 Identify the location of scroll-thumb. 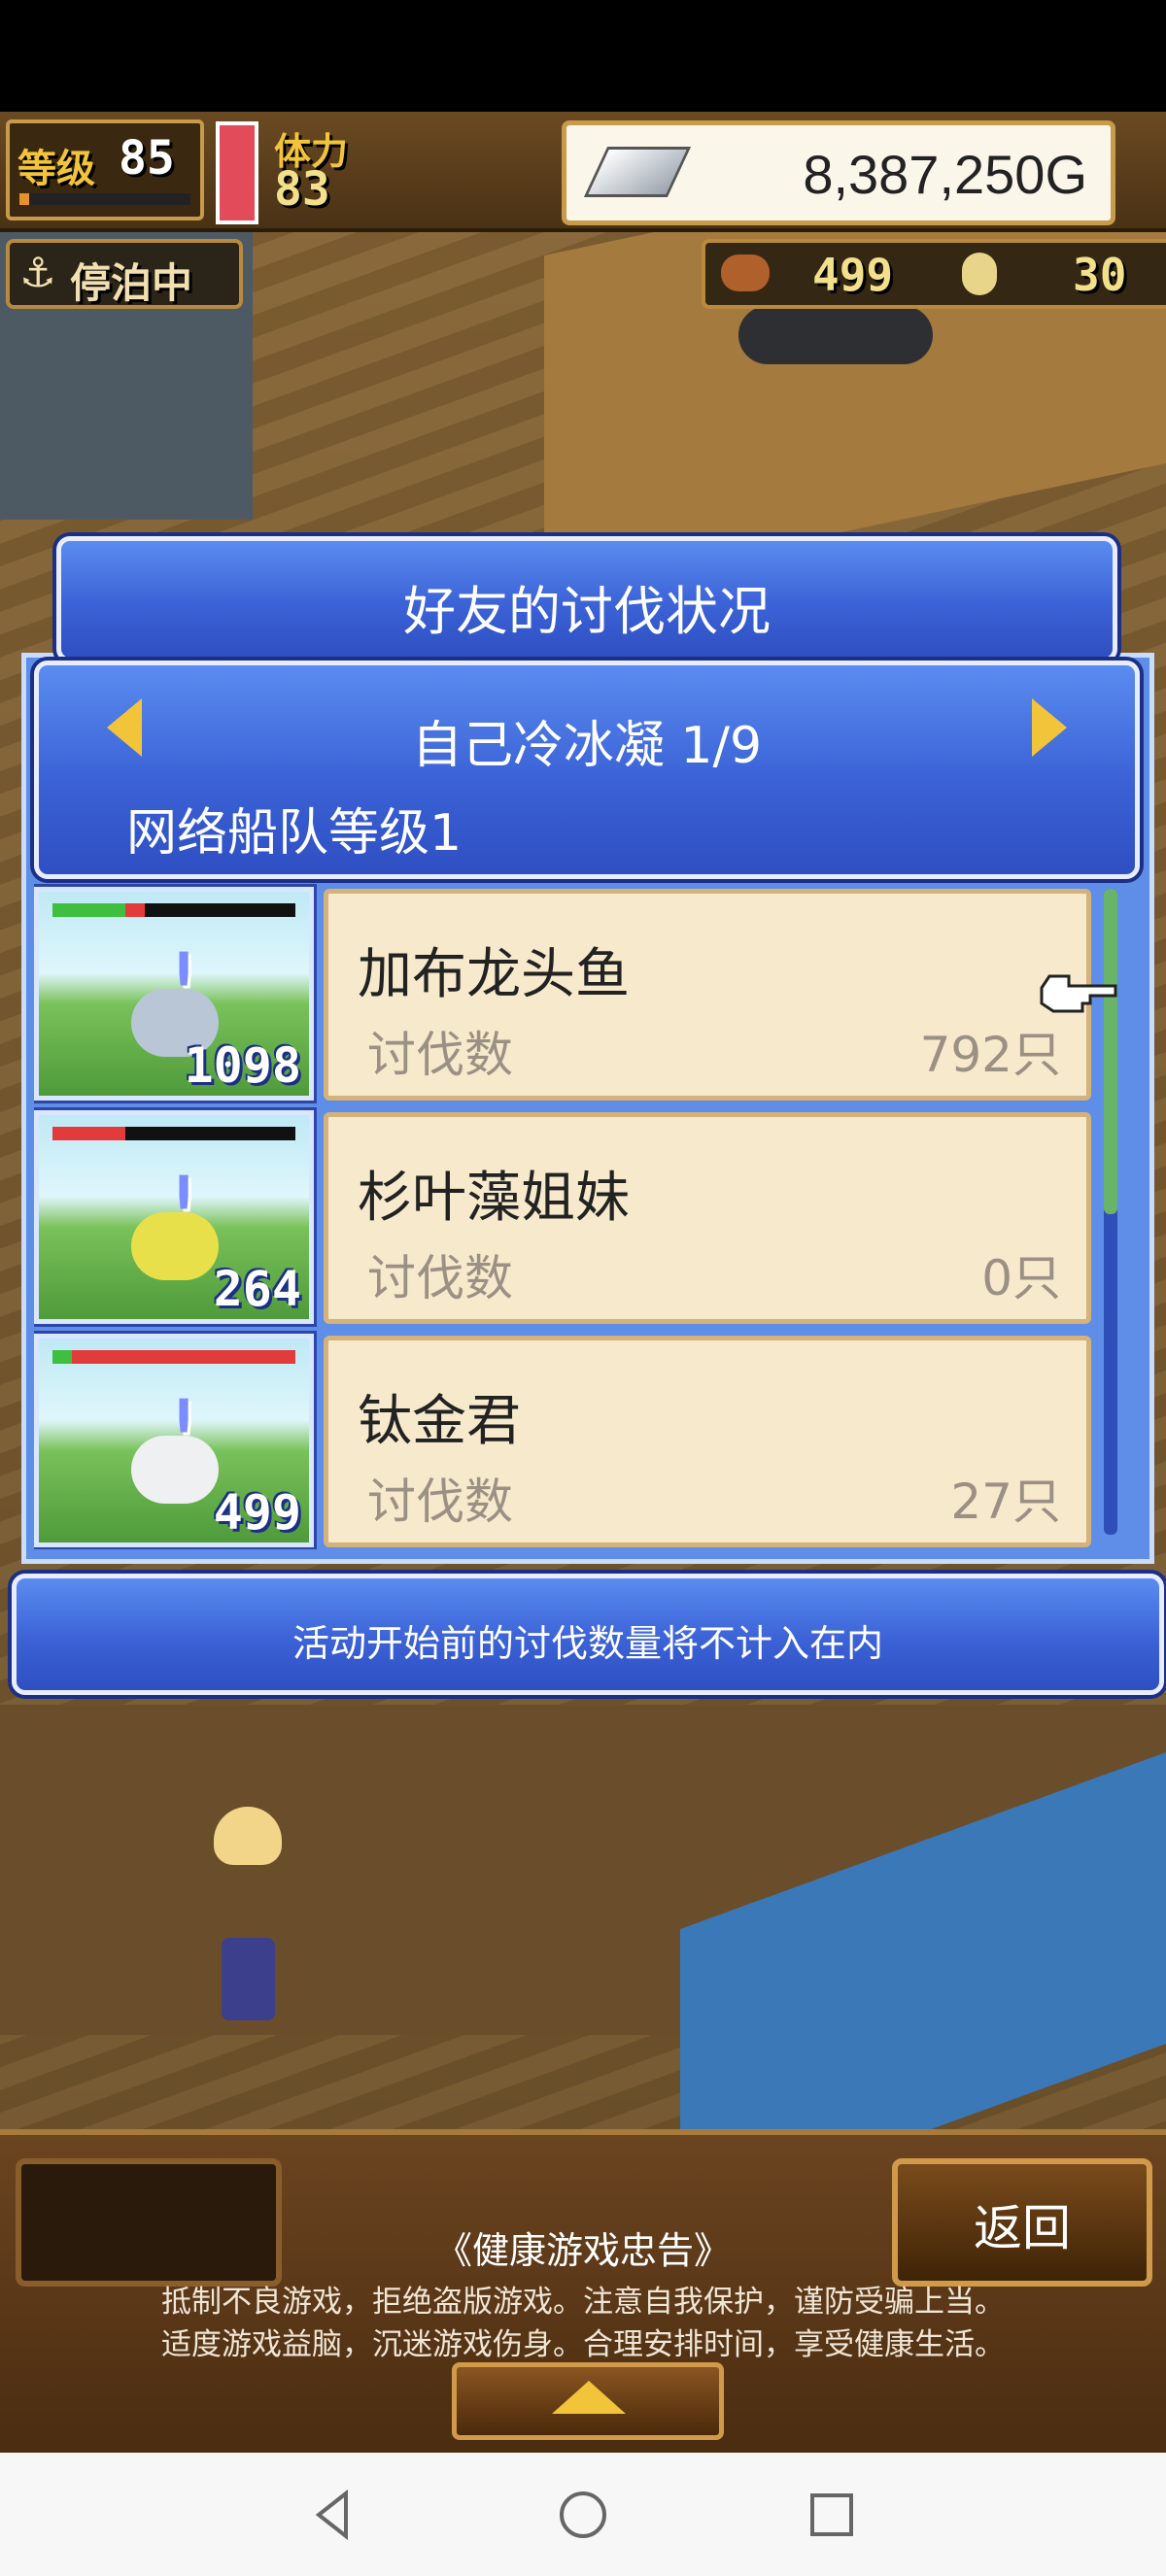
(1110, 1051).